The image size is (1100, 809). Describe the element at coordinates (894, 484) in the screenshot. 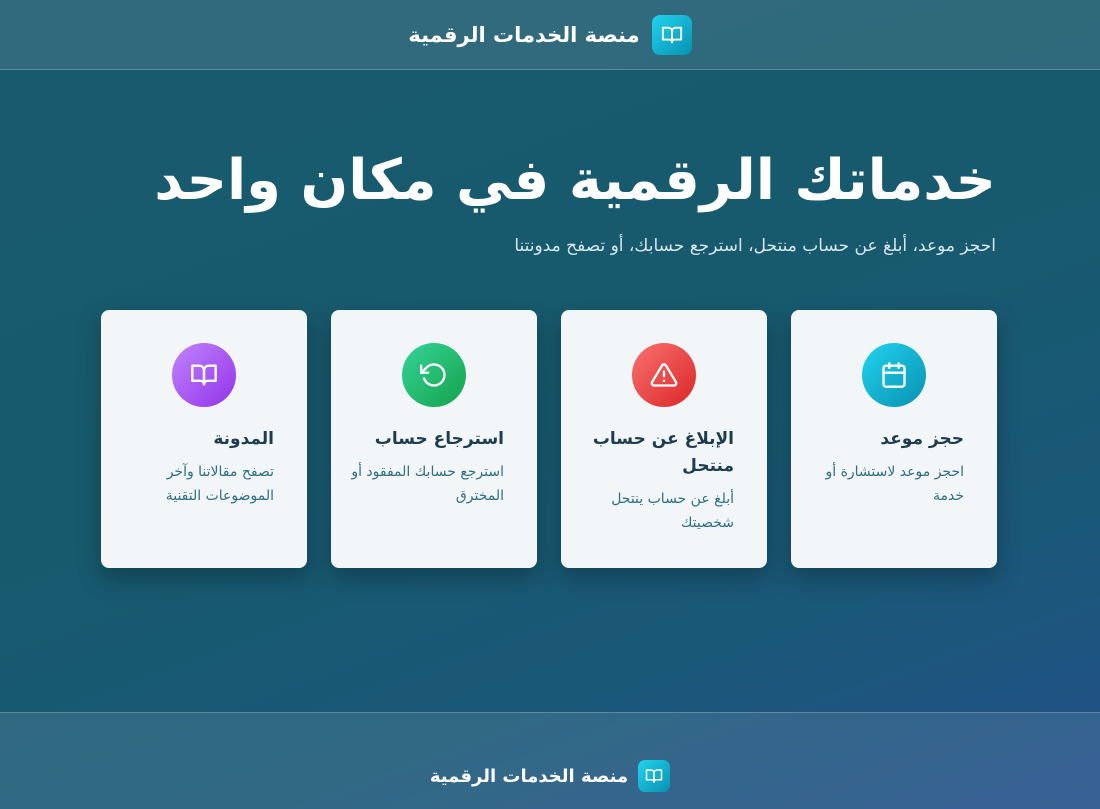

I see `service-card-description: احجز موعد لاستشارة أو خدمة` at that location.